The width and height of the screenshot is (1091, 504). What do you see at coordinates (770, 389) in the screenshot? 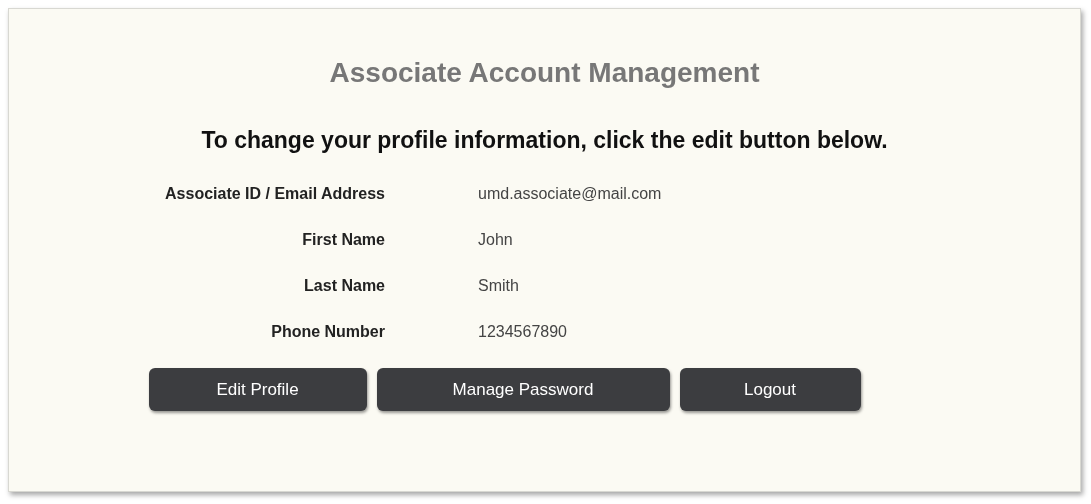
I see `action-button: Logout` at bounding box center [770, 389].